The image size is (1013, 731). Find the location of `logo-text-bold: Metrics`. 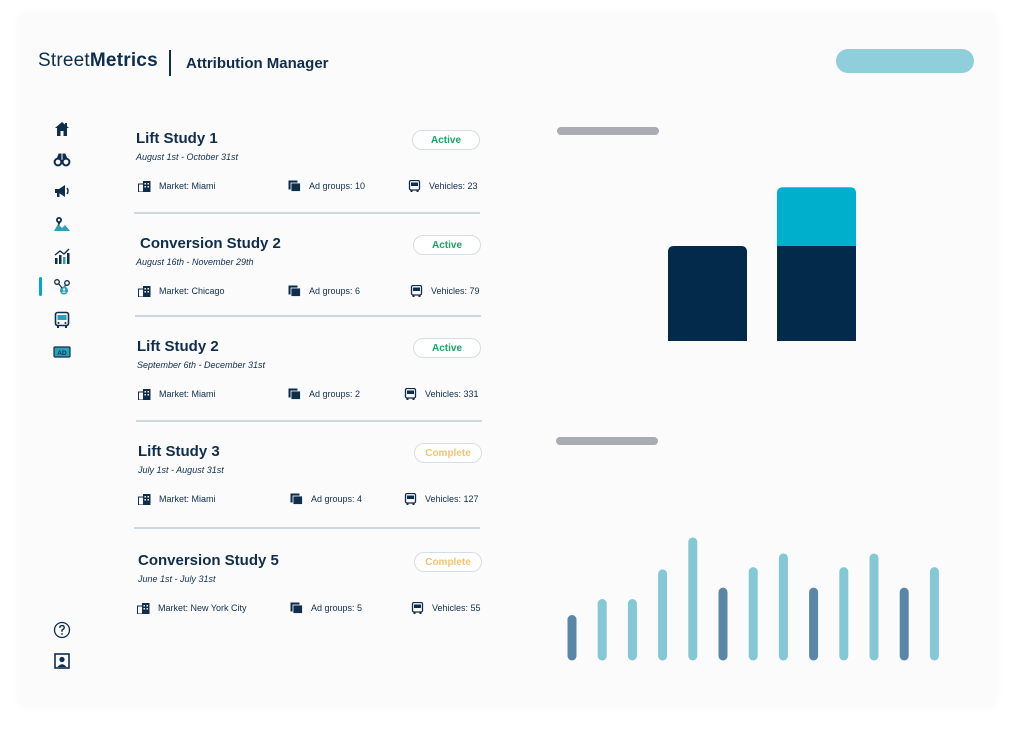

logo-text-bold: Metrics is located at coordinates (123, 60).